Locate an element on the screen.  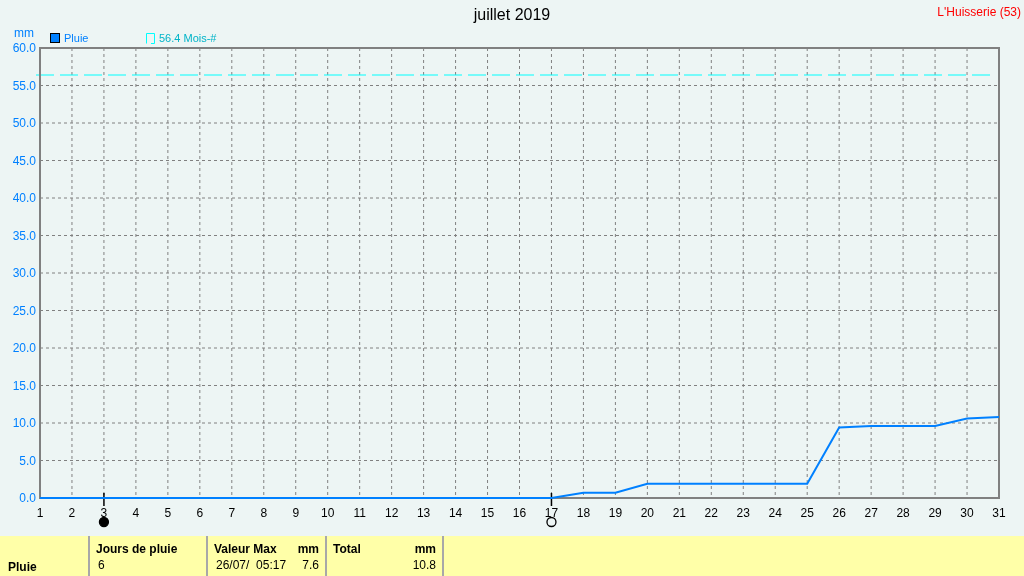
axis-label: 10.0 is located at coordinates (24, 423).